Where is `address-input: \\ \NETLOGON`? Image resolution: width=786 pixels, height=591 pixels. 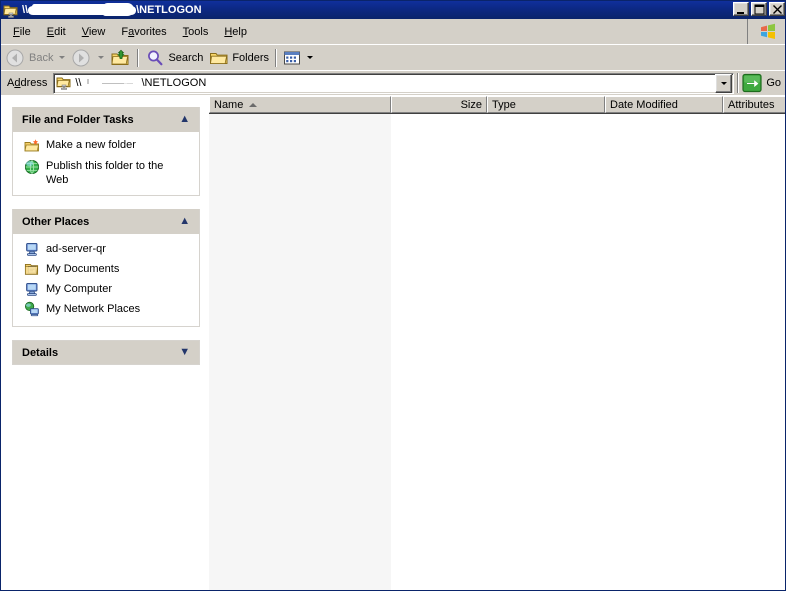
address-input: \\ \NETLOGON is located at coordinates (394, 83).